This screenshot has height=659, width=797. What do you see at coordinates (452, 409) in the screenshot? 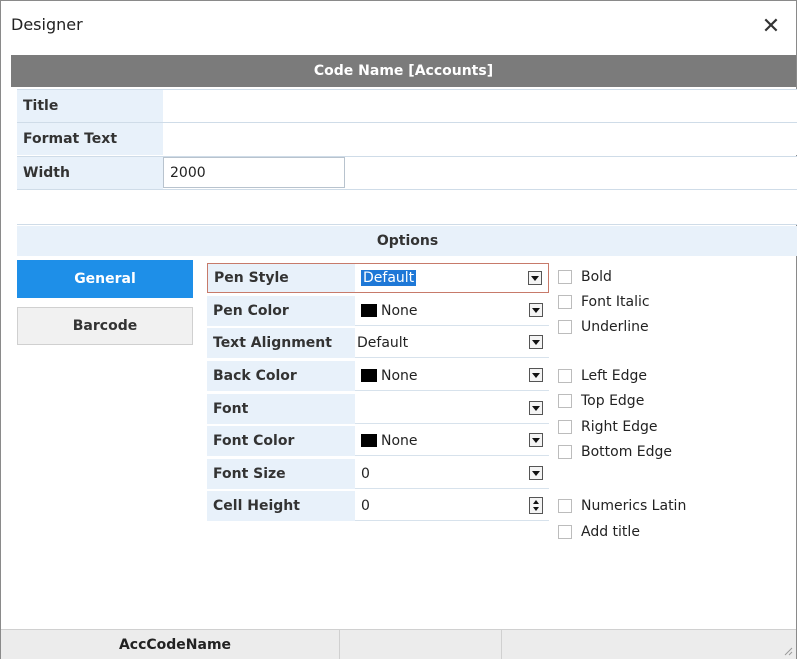
I see `font-dropdown` at bounding box center [452, 409].